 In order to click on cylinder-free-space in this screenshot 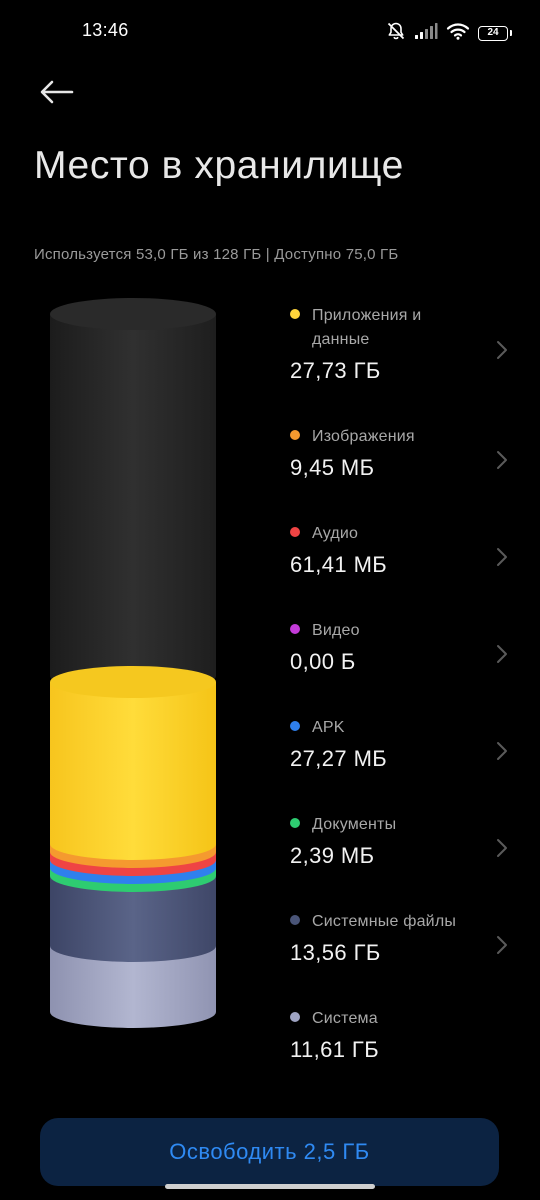, I will do `click(133, 503)`.